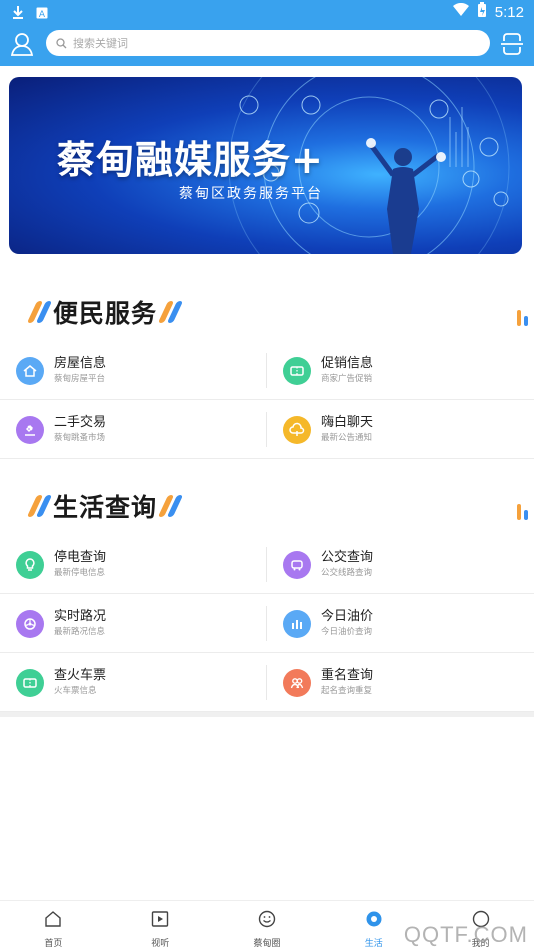 This screenshot has width=534, height=948. What do you see at coordinates (297, 682) in the screenshot?
I see `people-icon` at bounding box center [297, 682].